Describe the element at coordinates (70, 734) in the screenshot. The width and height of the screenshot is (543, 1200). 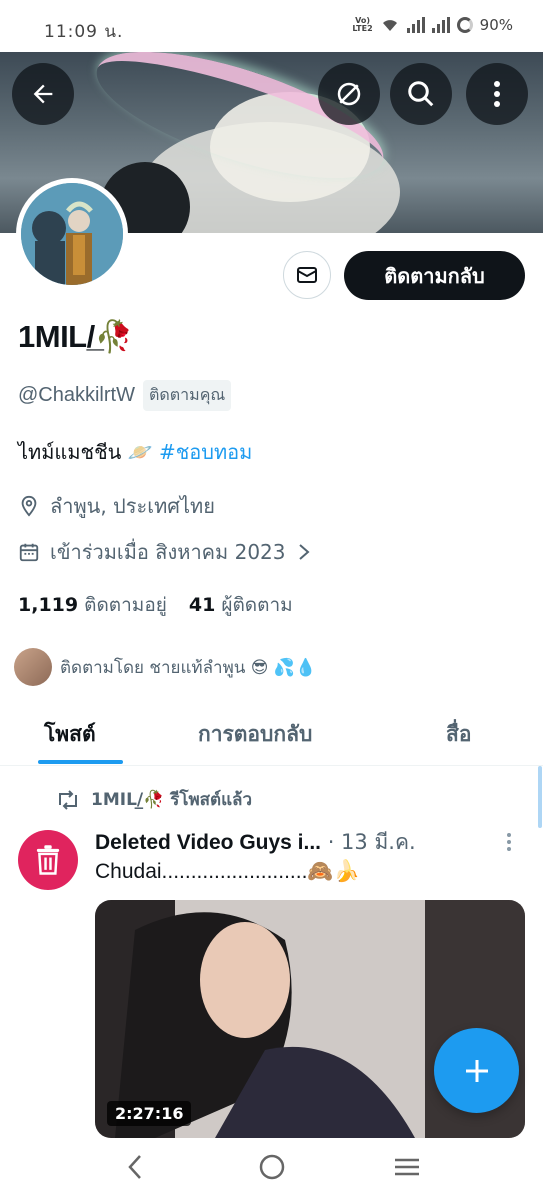
I see `tab-posts: โพสต์` at that location.